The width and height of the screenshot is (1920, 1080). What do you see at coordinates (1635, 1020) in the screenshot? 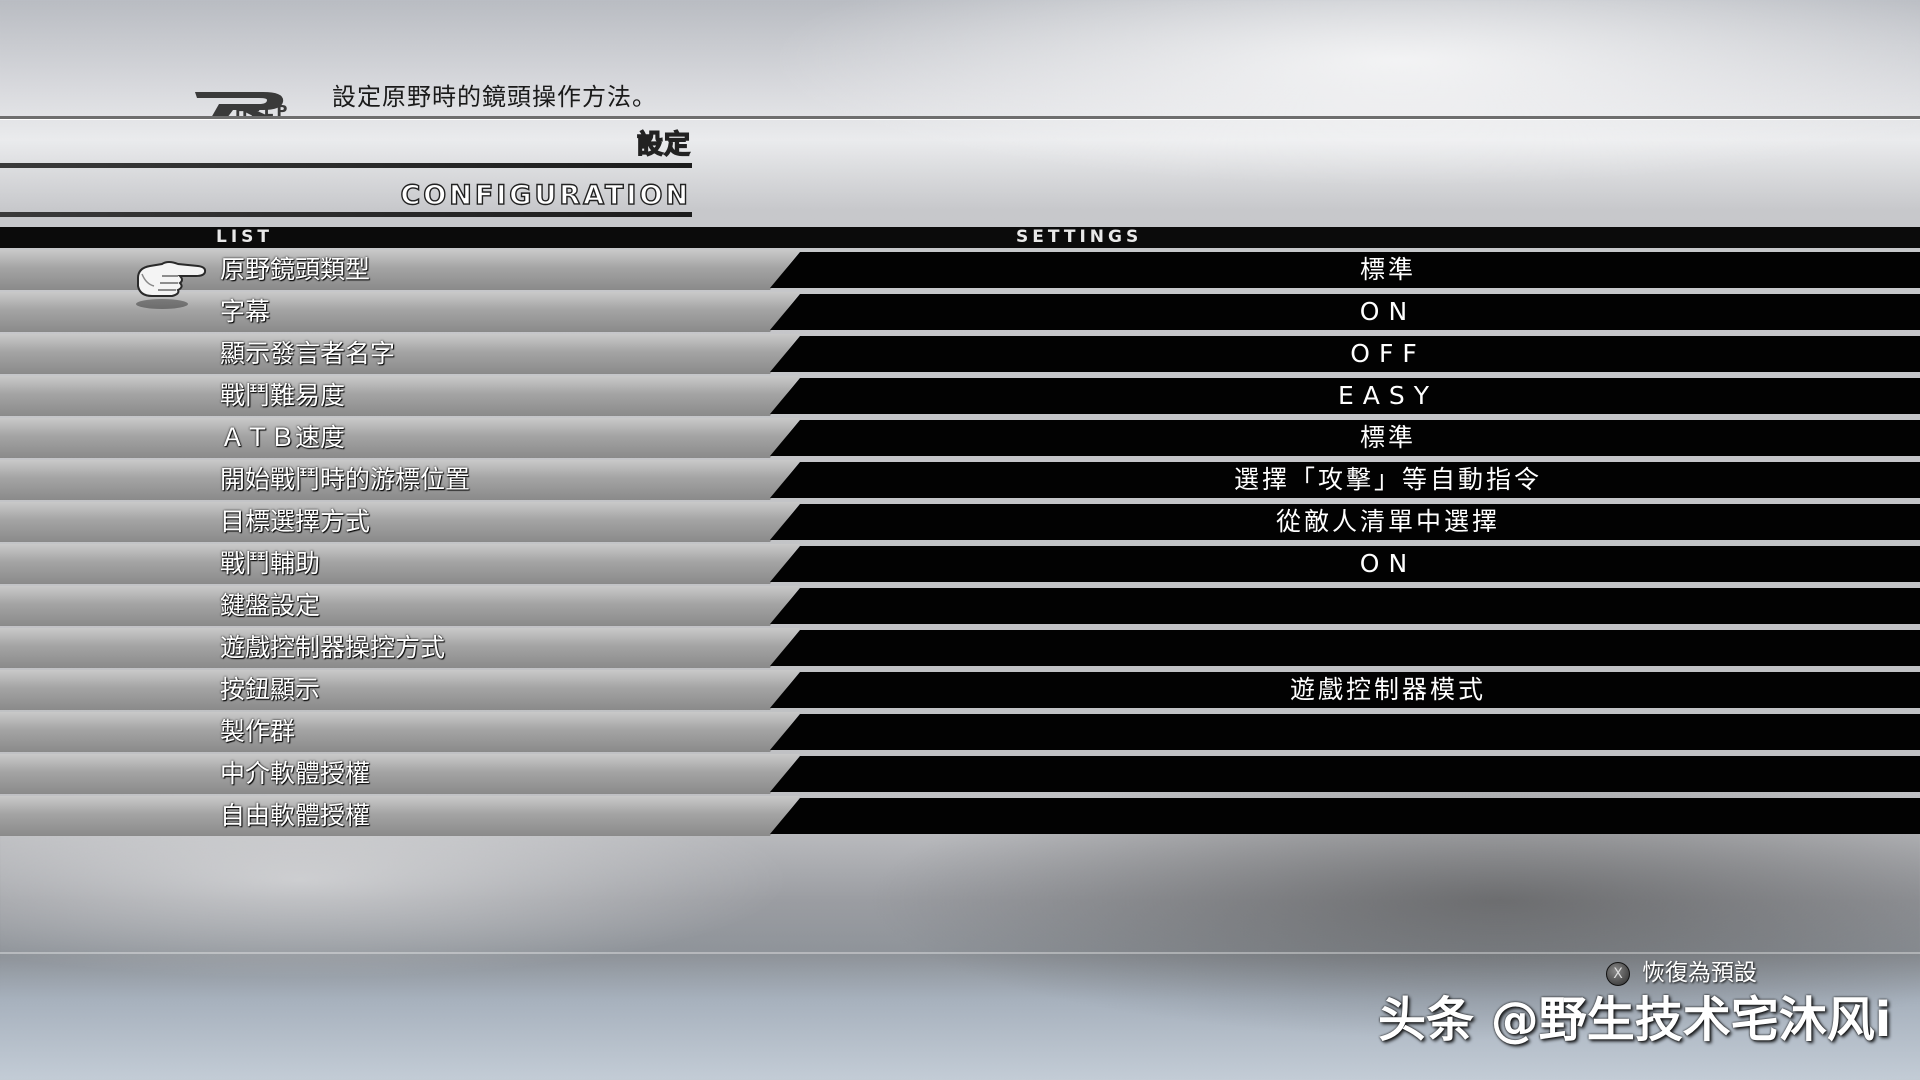
I see `watermark: 头条 @野生技术宅沐风i` at bounding box center [1635, 1020].